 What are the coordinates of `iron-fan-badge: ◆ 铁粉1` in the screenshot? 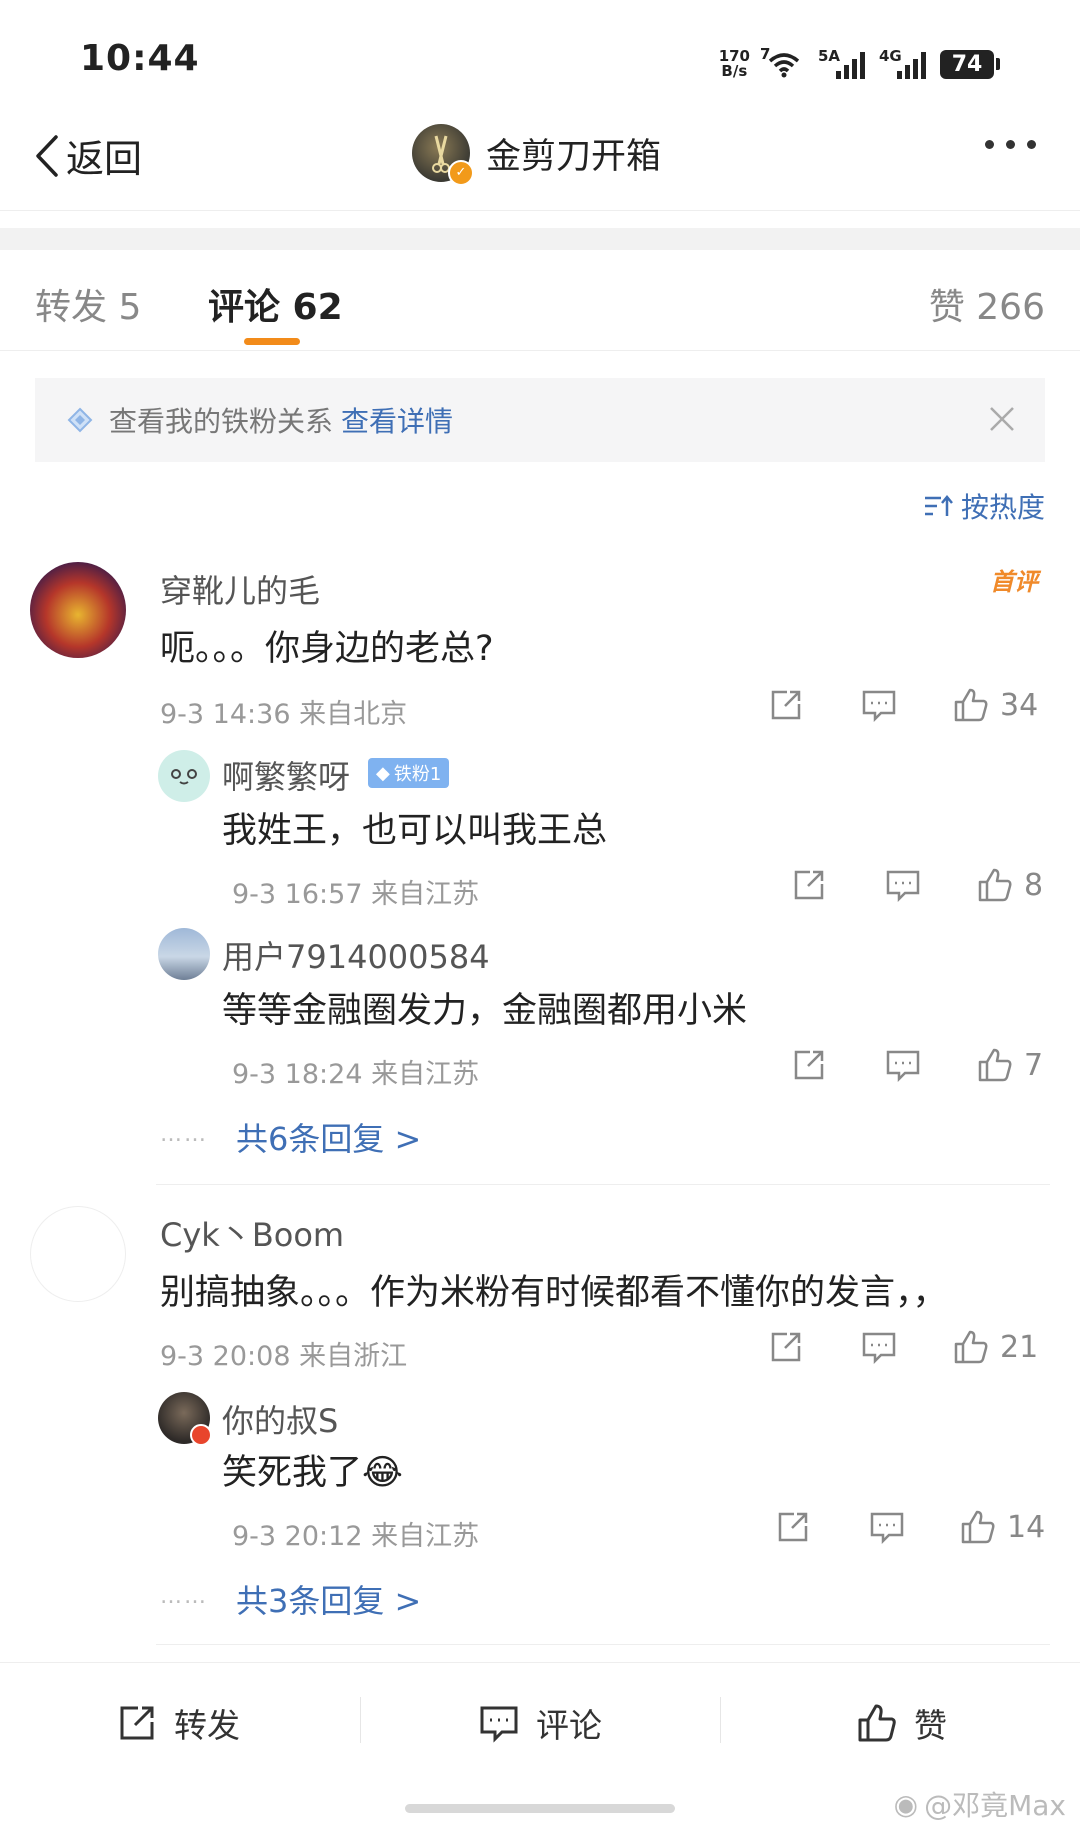 It's located at (409, 773).